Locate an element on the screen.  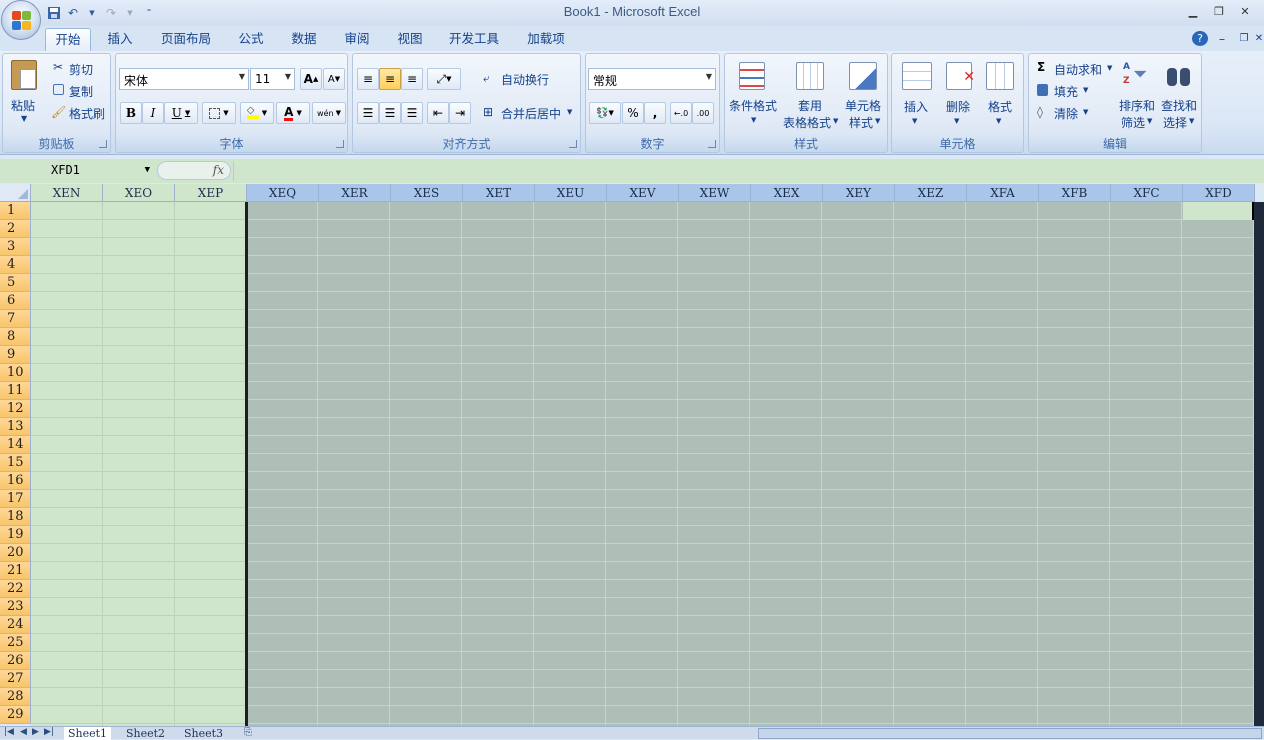
row-header-3: 3 is located at coordinates (15, 247).